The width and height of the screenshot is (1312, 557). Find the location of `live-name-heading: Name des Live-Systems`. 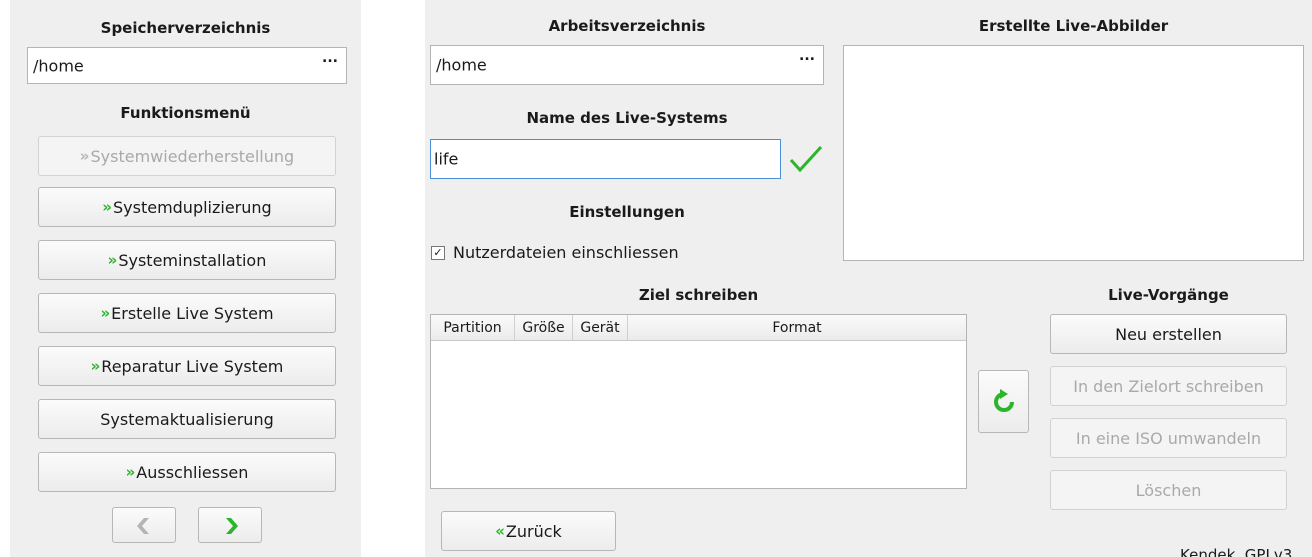

live-name-heading: Name des Live-Systems is located at coordinates (627, 118).